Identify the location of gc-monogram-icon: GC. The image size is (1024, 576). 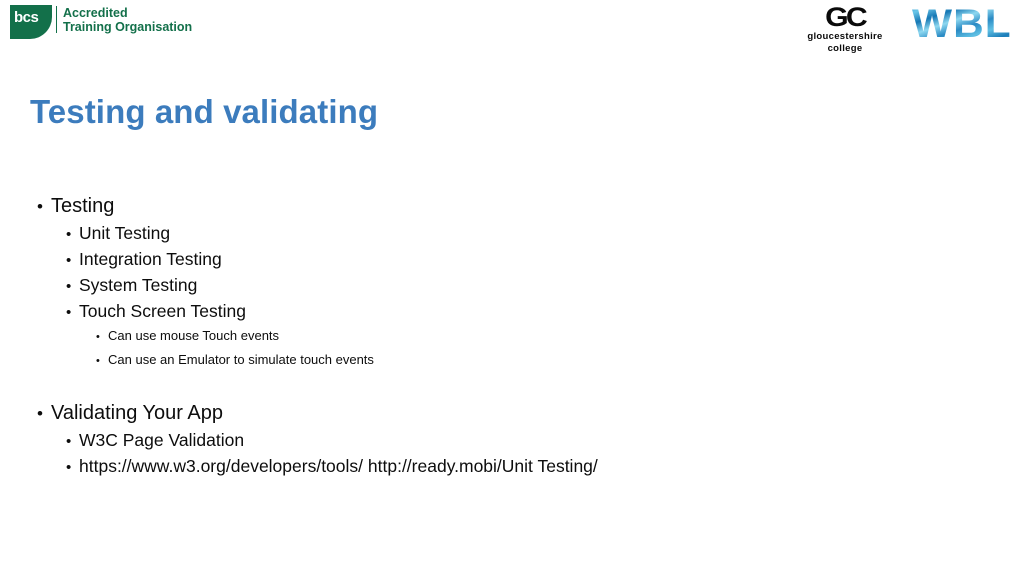
(846, 17).